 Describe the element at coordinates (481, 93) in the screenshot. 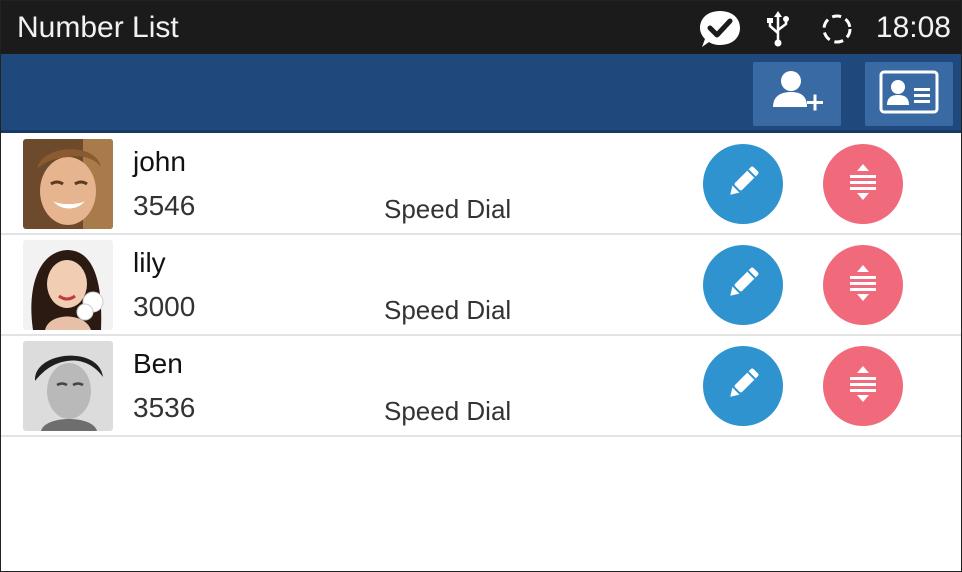

I see `action-toolbar` at that location.